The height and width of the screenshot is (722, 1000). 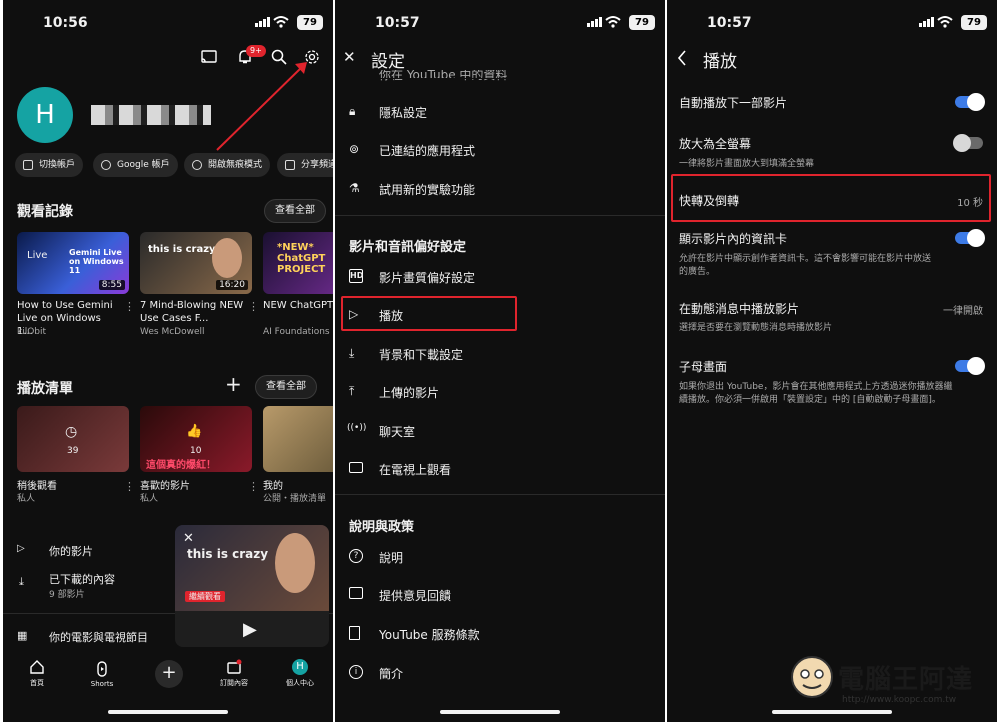 What do you see at coordinates (429, 635) in the screenshot?
I see `item-label: YouTube 服務條款` at bounding box center [429, 635].